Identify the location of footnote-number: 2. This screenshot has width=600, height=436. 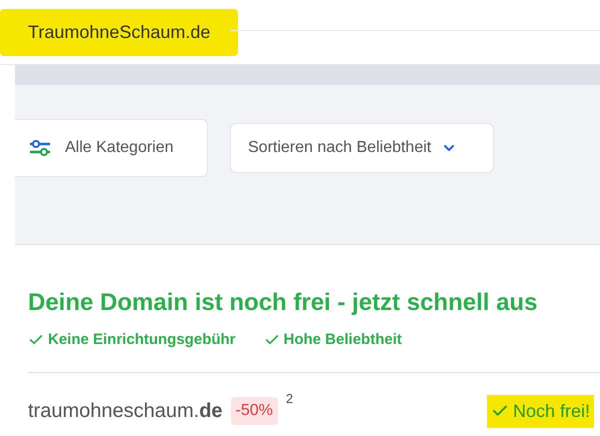
(290, 399).